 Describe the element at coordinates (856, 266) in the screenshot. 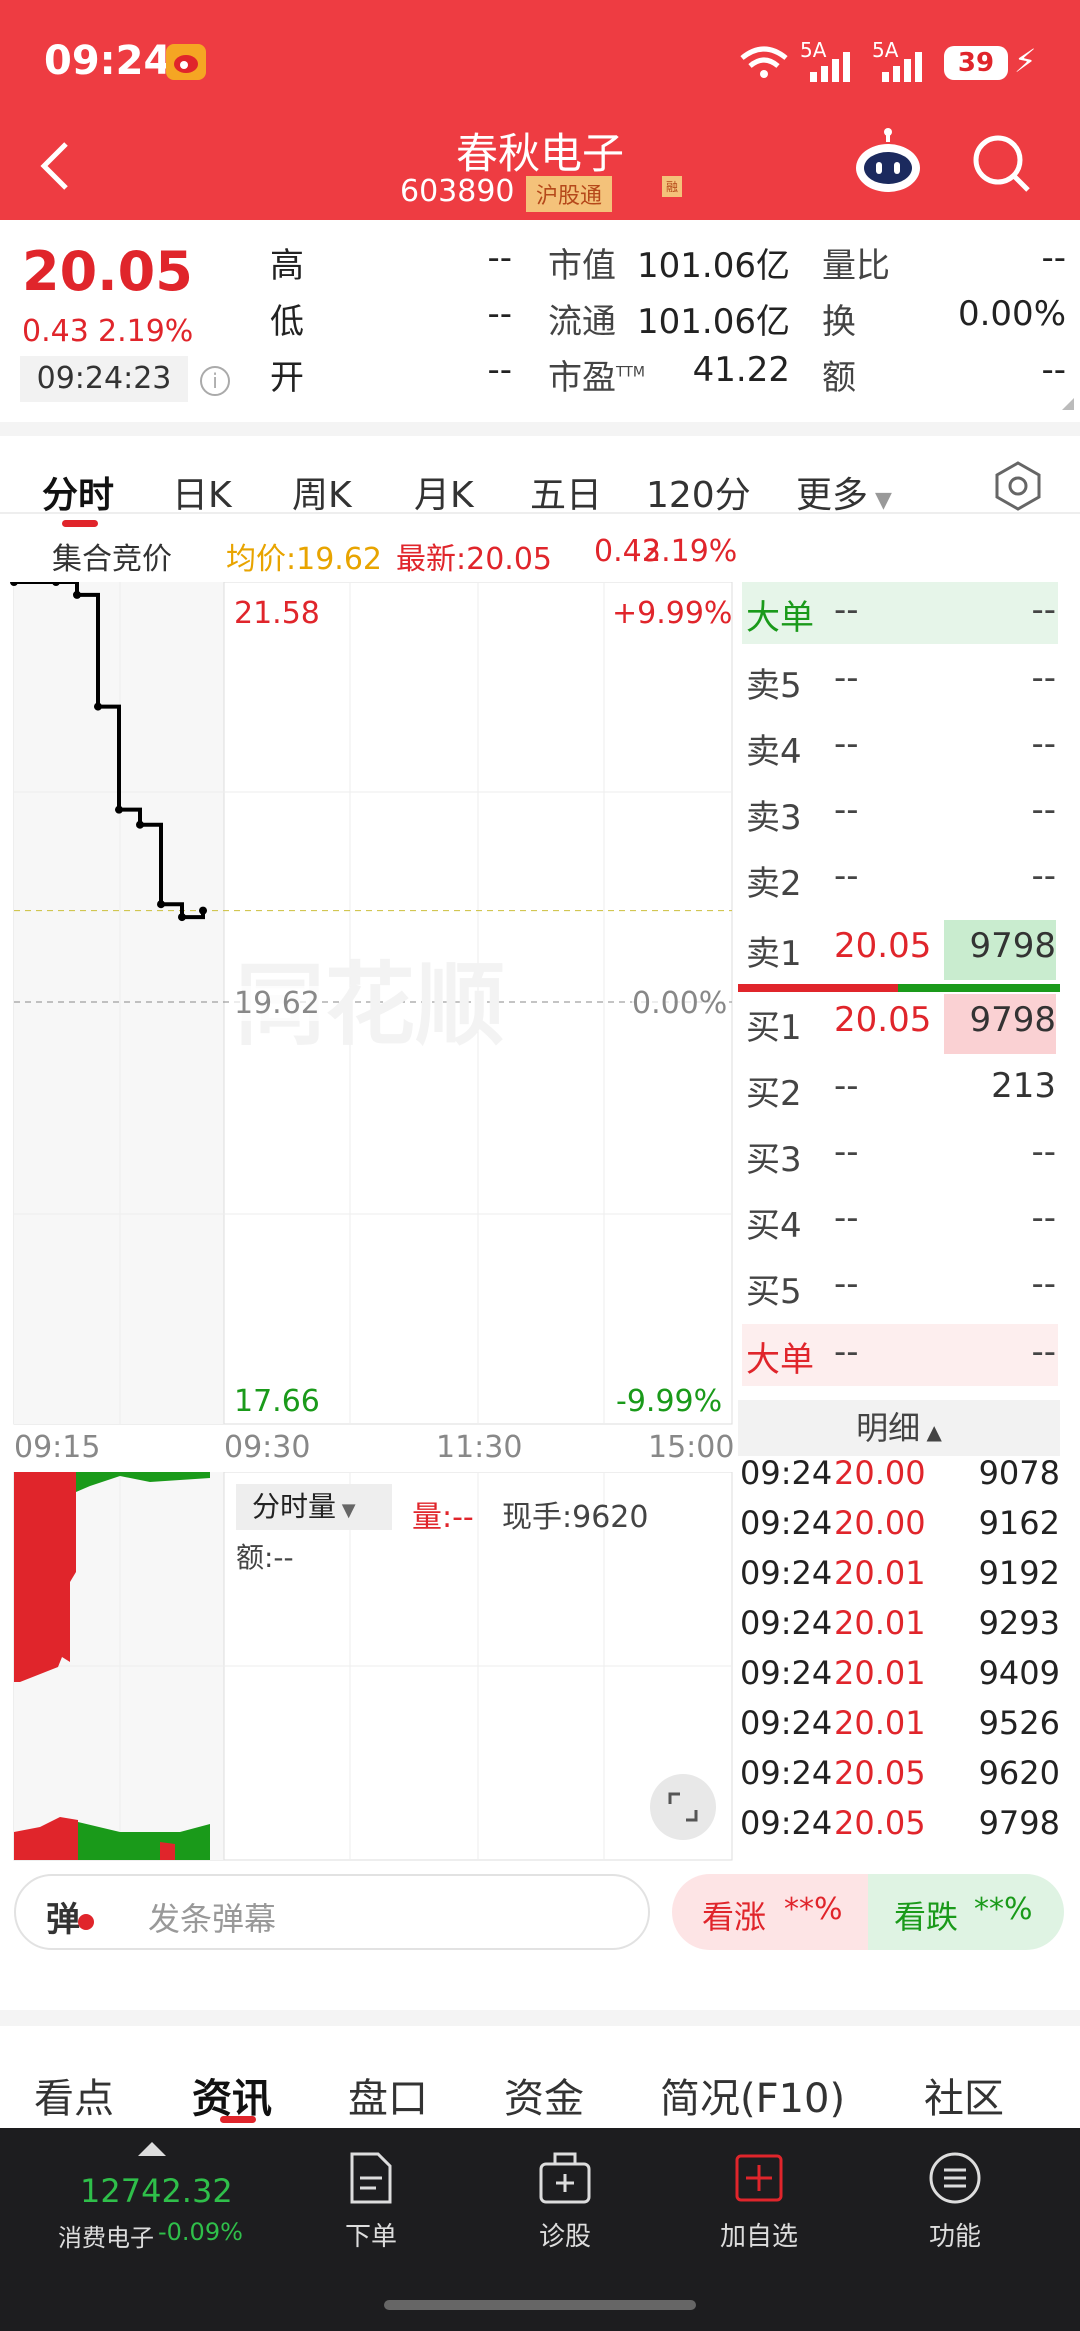

I see `field-volratio-label: 量比` at that location.